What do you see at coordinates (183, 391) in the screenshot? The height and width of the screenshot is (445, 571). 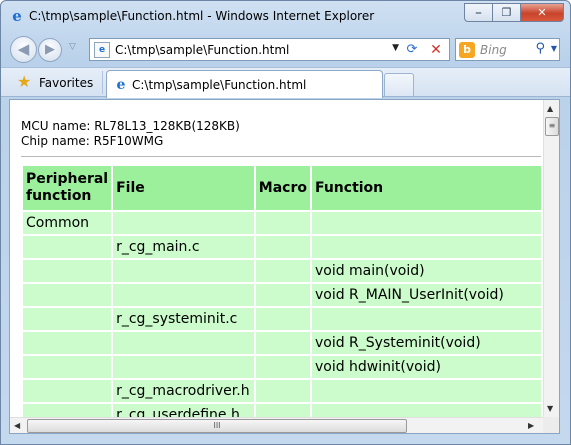 I see `table-cell: r_cg_macrodriver.h` at bounding box center [183, 391].